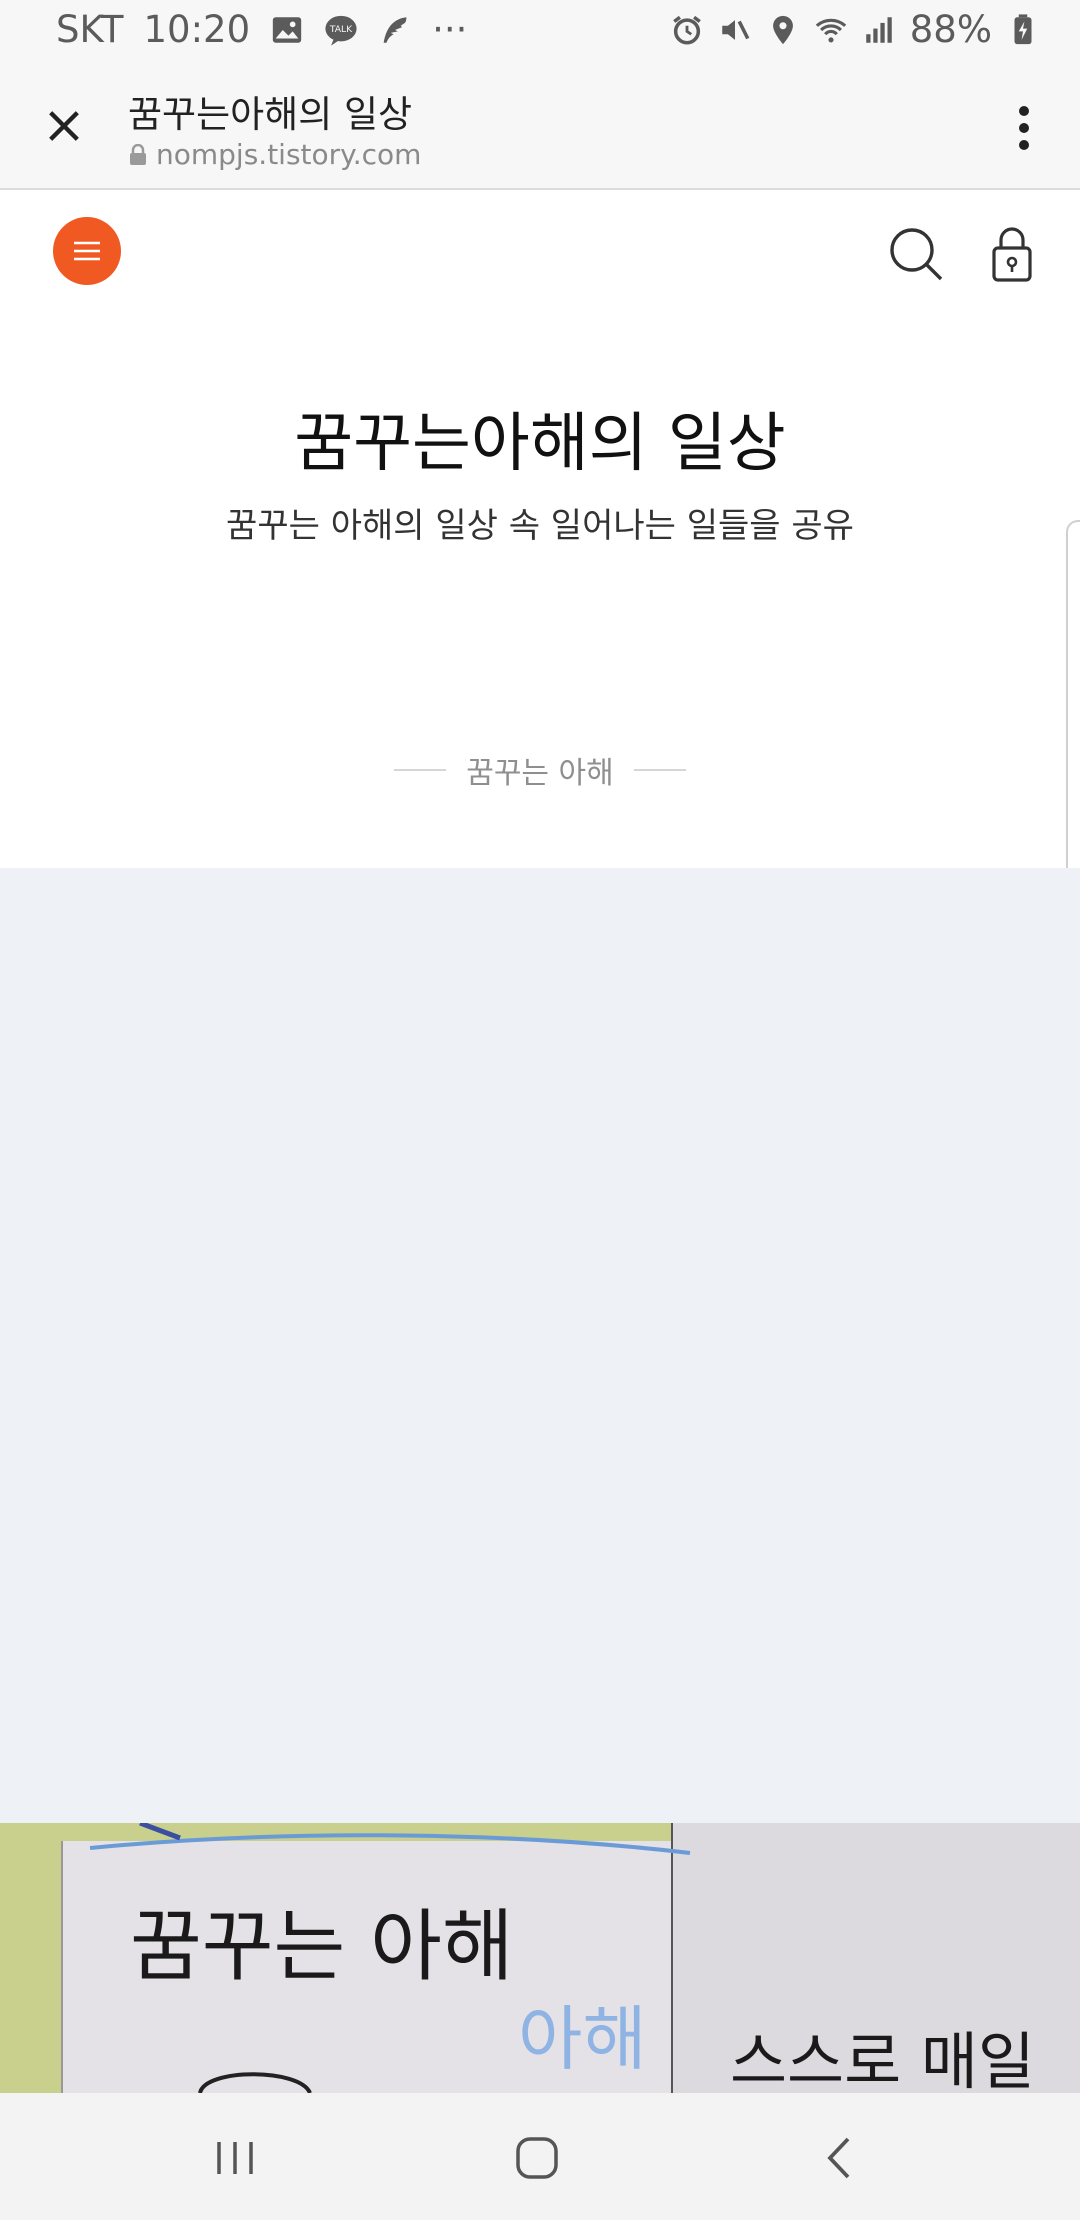  I want to click on recents-icon, so click(235, 2158).